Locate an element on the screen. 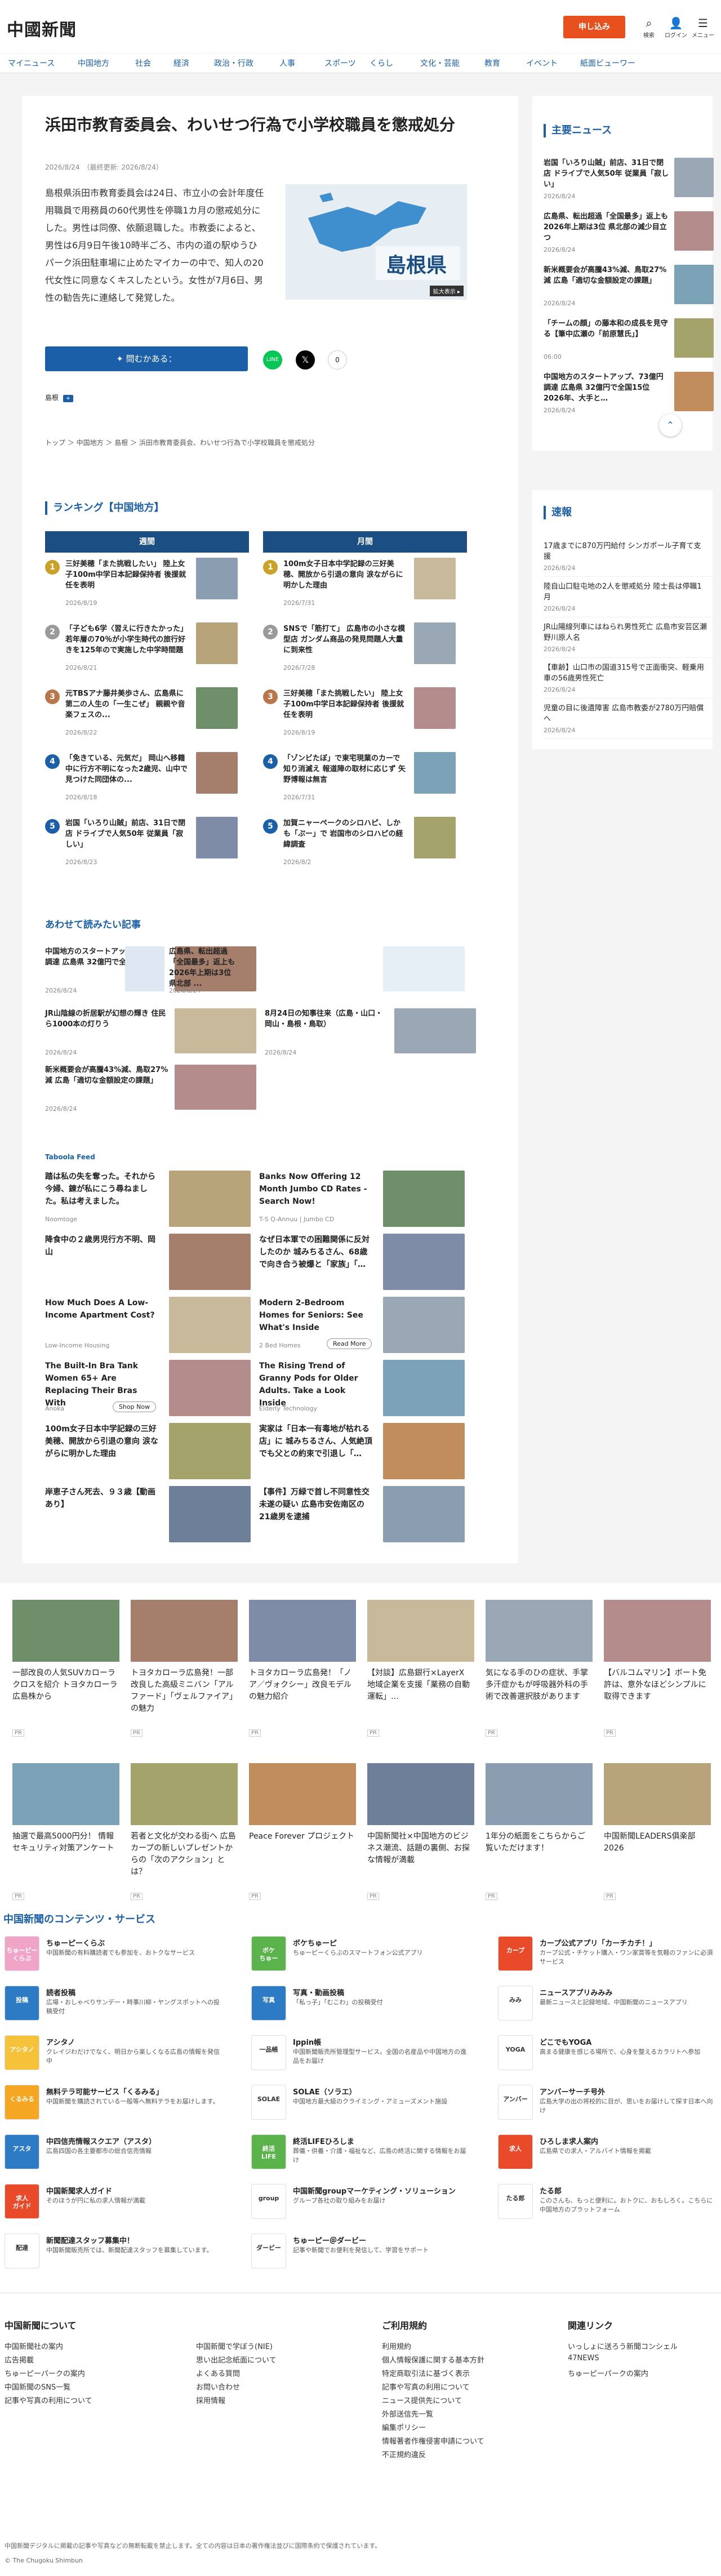  service-item: アシタノ アシタノ クレイジわだけでなく、明日から楽しくなる広島の情報を発信中 is located at coordinates (117, 2055).